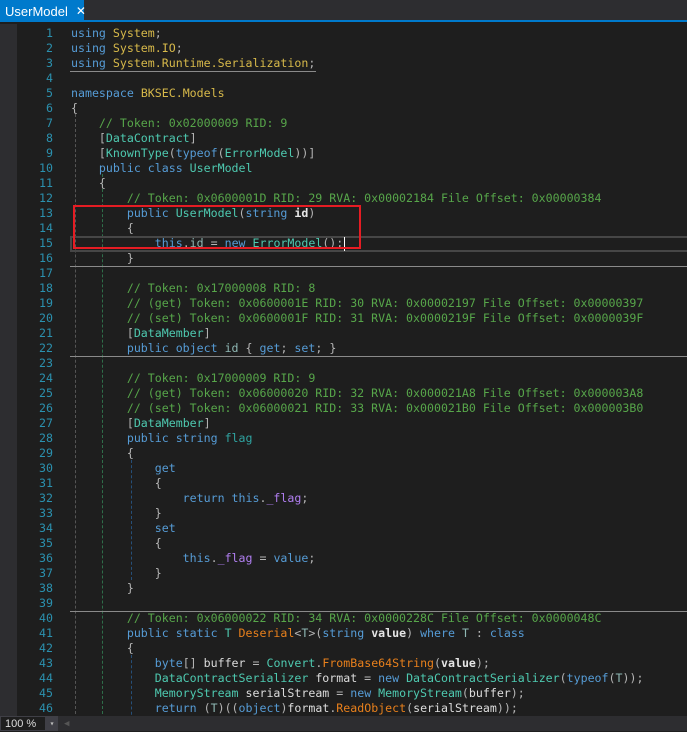  Describe the element at coordinates (343, 528) in the screenshot. I see `code-line: 34 set` at that location.